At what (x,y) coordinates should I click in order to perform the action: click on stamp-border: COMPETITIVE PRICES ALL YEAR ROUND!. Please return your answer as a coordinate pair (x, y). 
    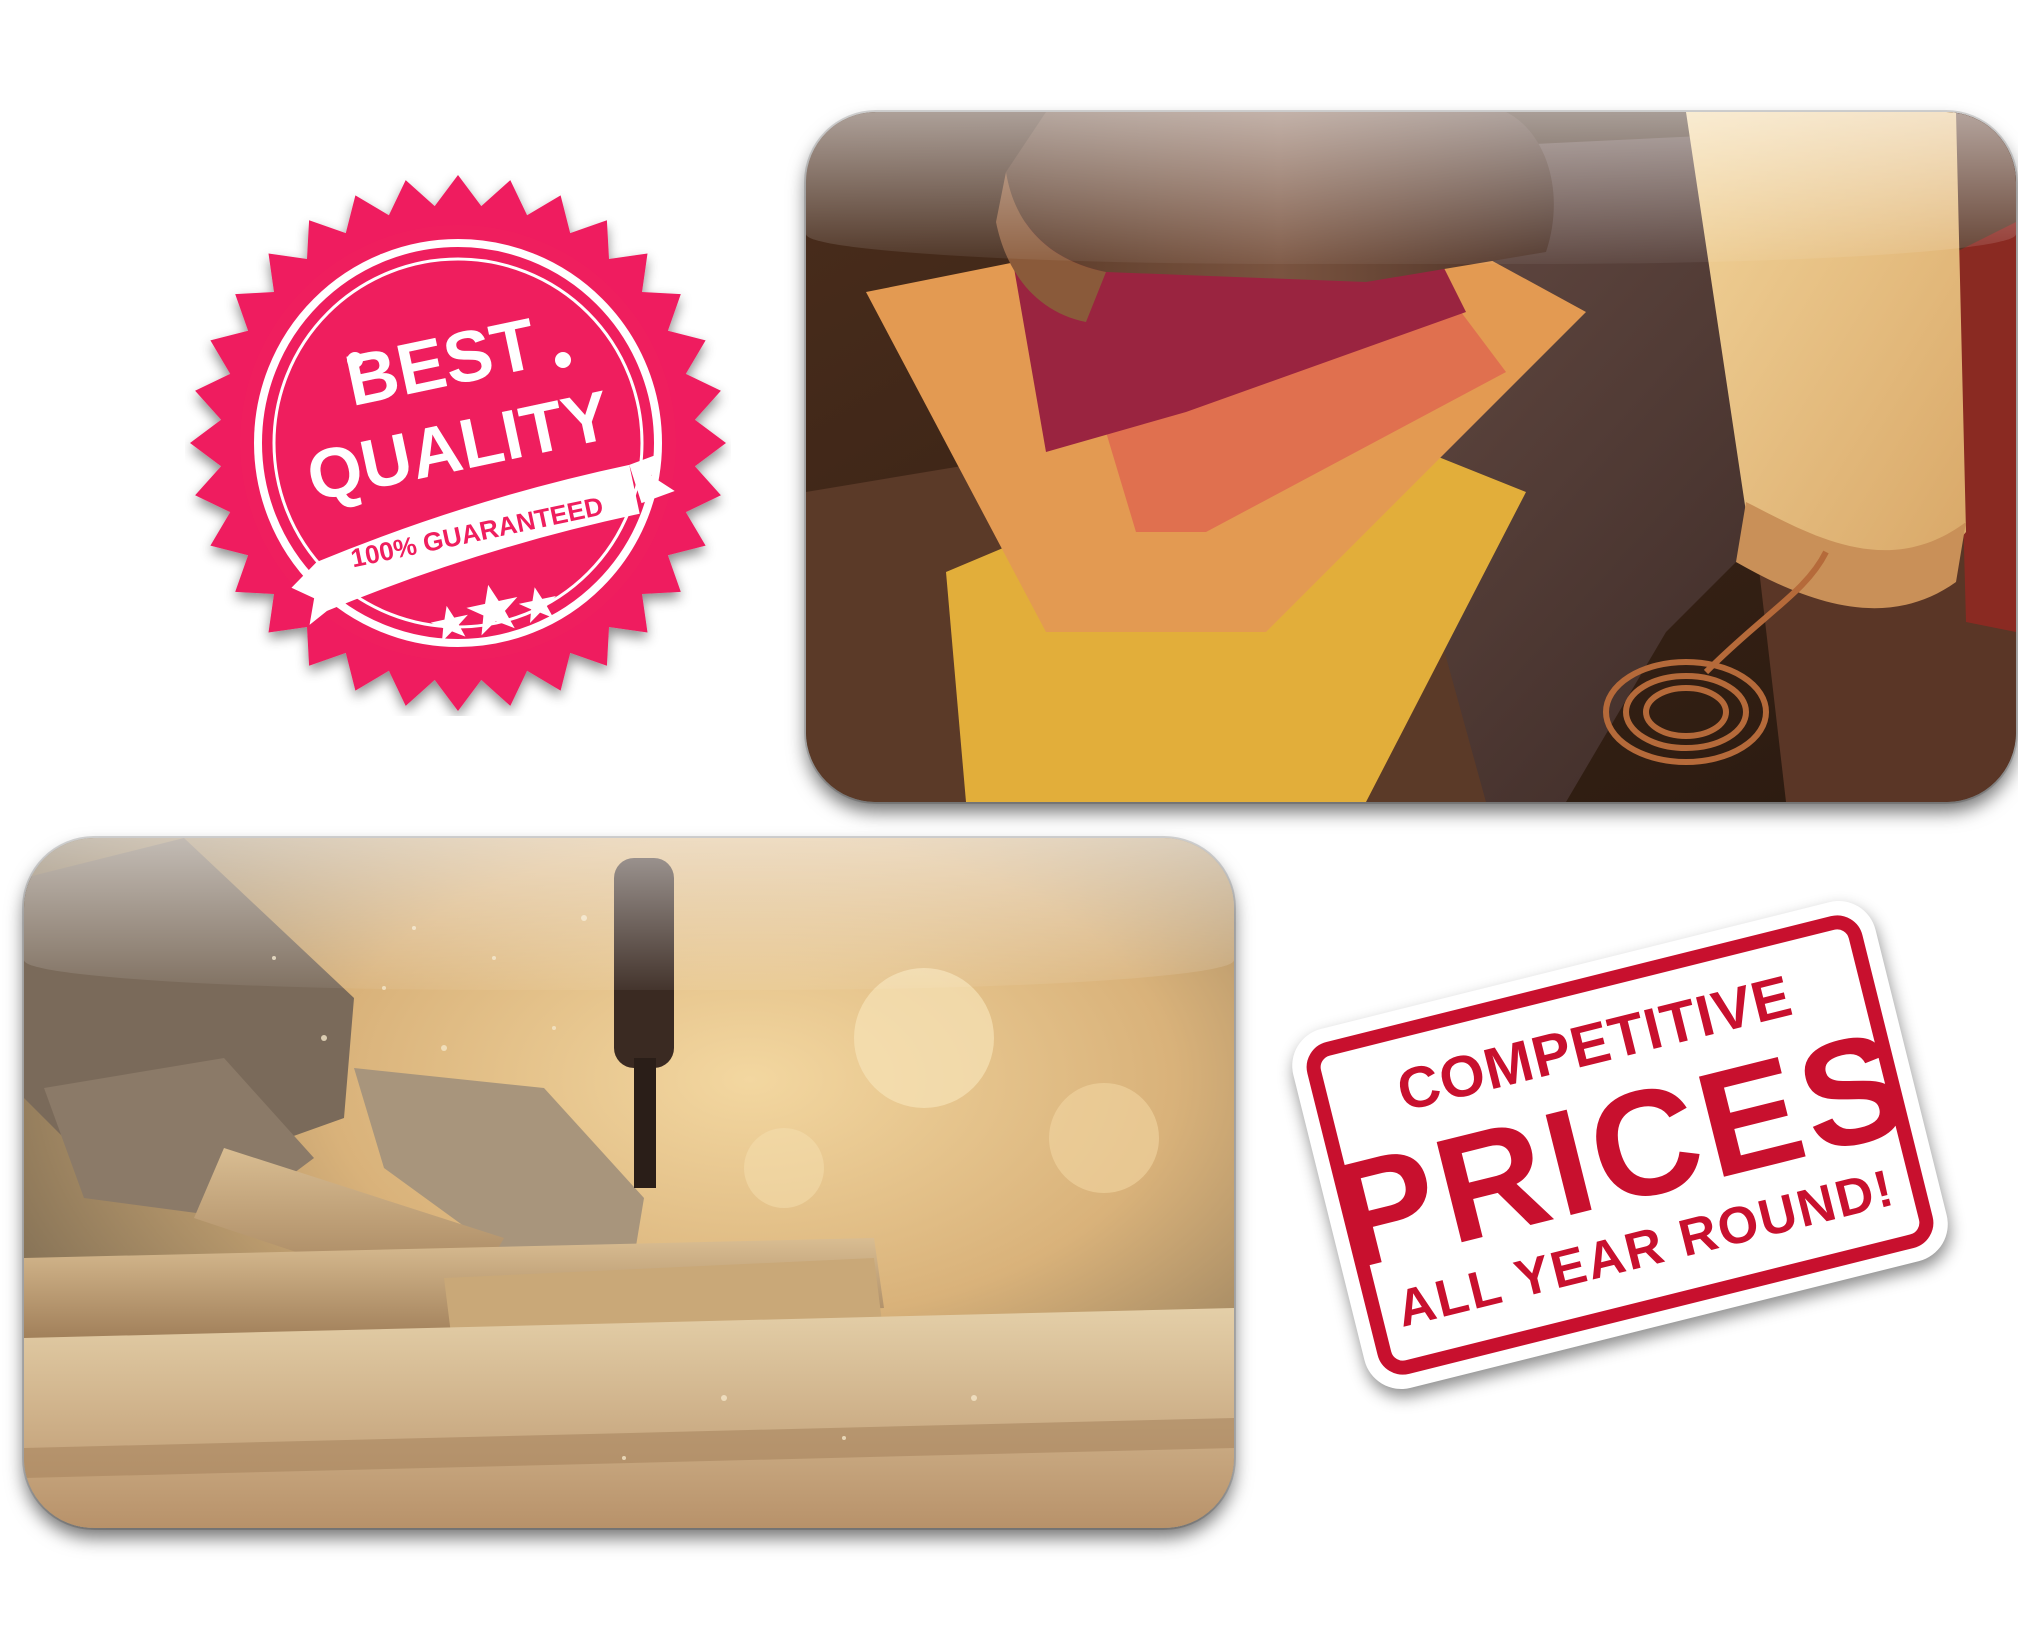
    Looking at the image, I should click on (1620, 1145).